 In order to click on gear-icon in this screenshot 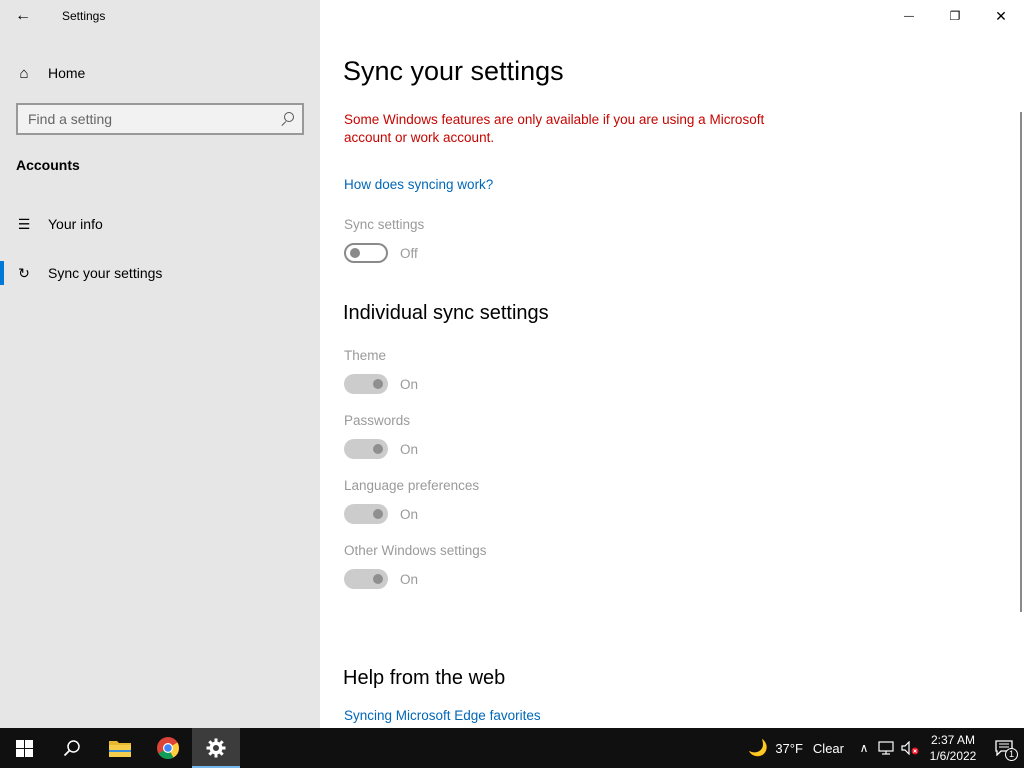, I will do `click(216, 748)`.